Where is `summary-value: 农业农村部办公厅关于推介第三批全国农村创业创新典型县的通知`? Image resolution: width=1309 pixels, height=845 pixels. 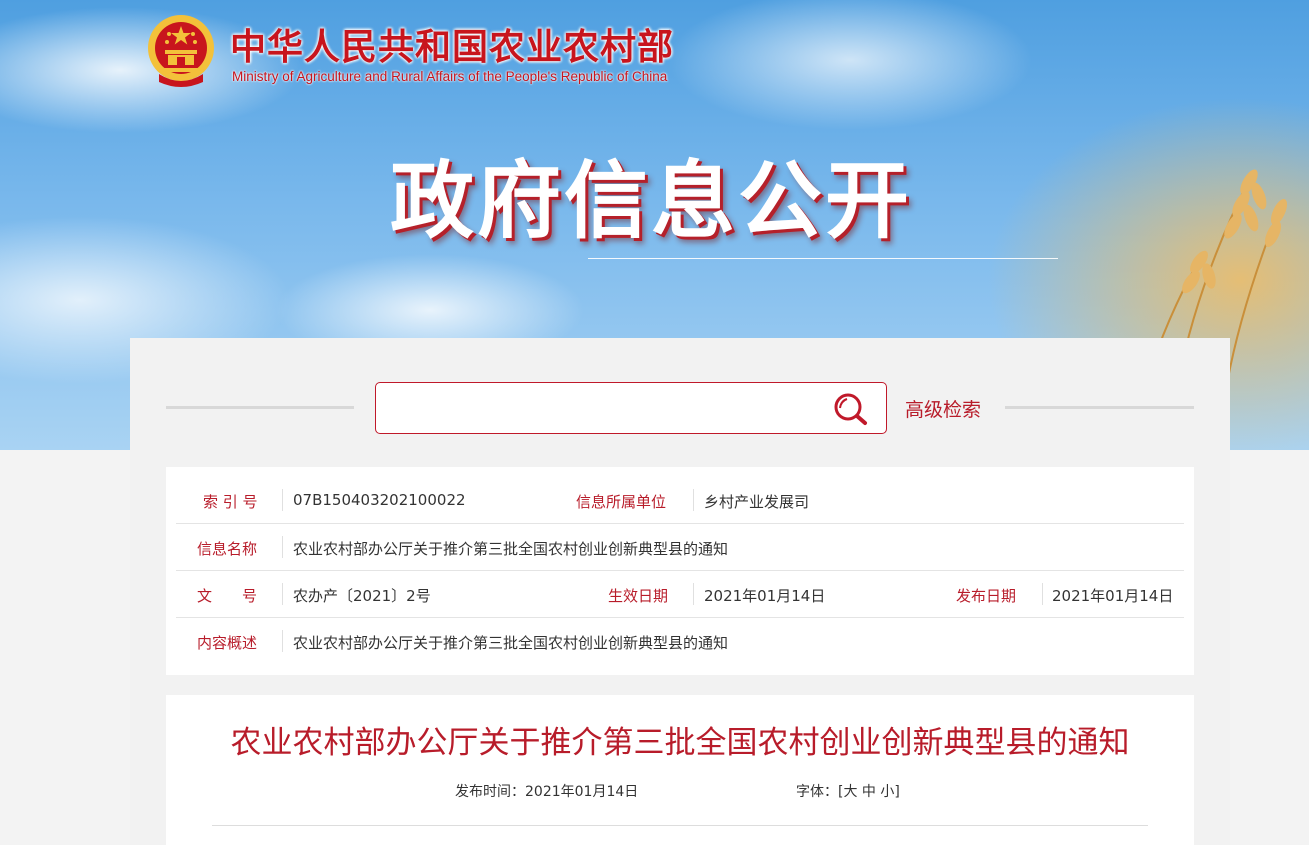 summary-value: 农业农村部办公厅关于推介第三批全国农村创业创新典型县的通知 is located at coordinates (511, 643).